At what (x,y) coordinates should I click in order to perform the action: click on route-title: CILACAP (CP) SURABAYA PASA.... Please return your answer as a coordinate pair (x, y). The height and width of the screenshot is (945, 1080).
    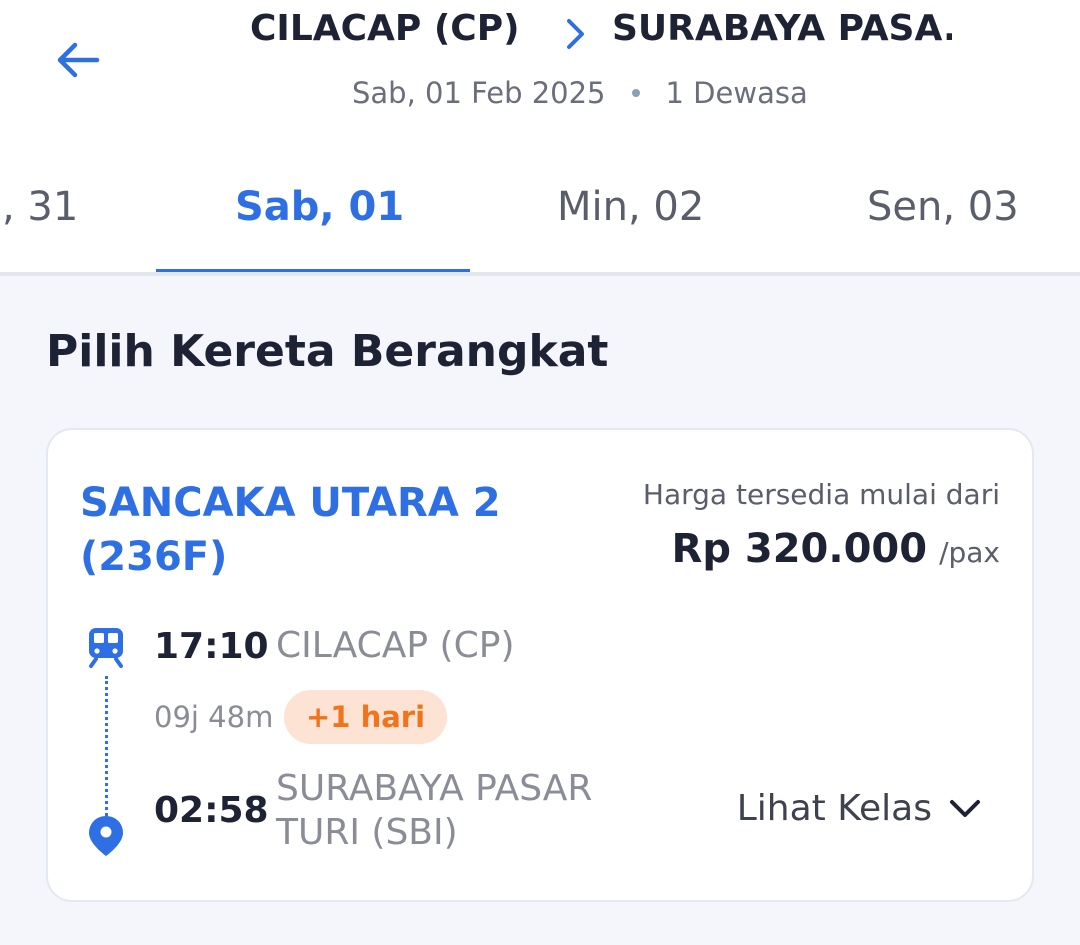
    Looking at the image, I should click on (540, 33).